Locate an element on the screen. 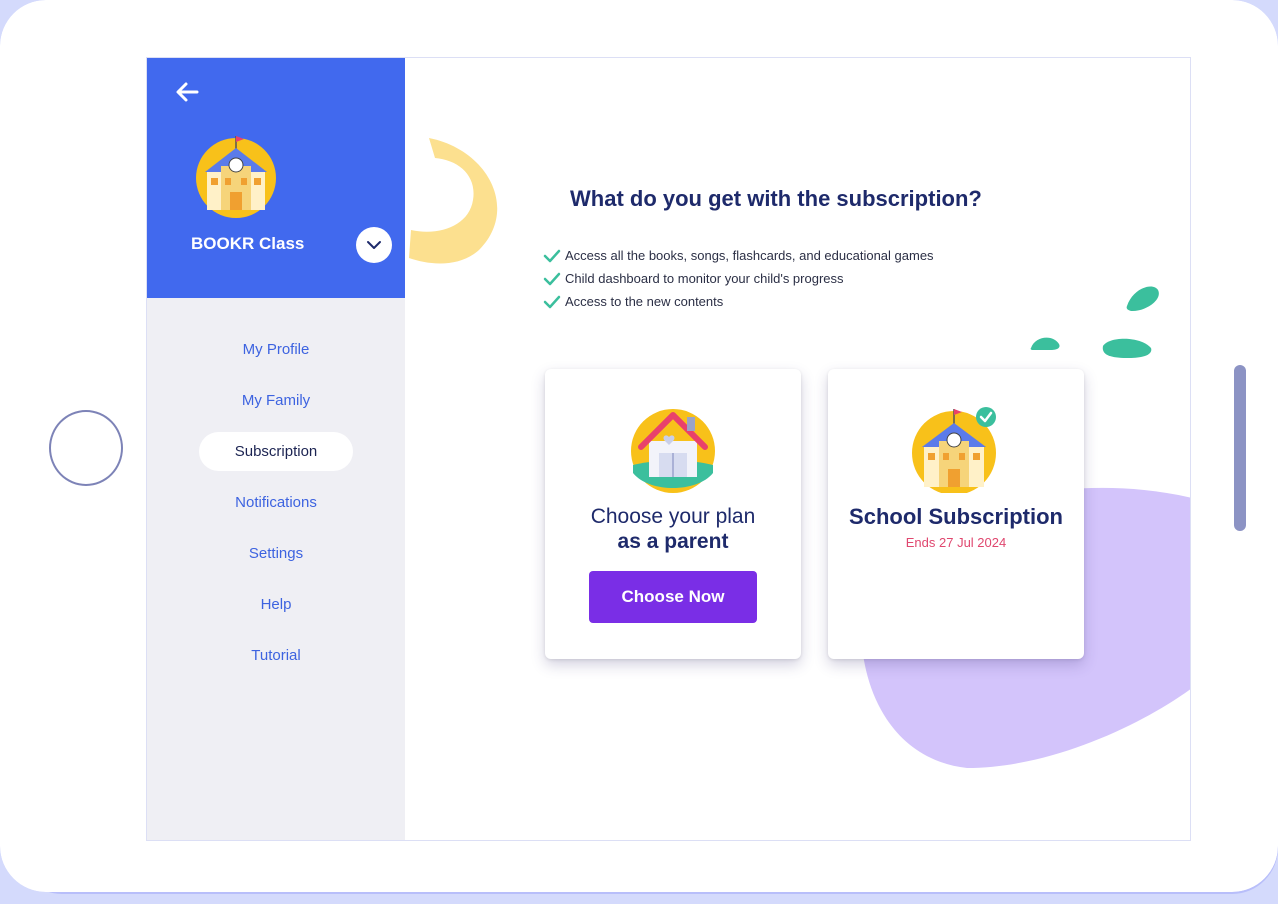 The width and height of the screenshot is (1278, 904). school-avatar-icon is located at coordinates (236, 177).